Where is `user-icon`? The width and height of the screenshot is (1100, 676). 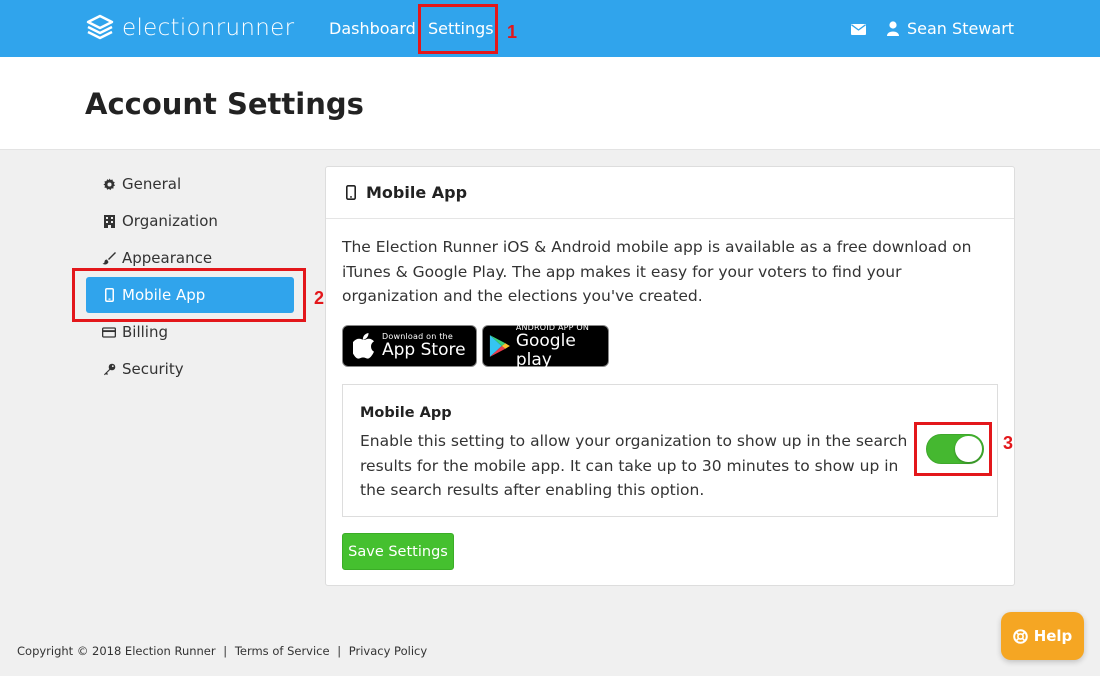 user-icon is located at coordinates (893, 28).